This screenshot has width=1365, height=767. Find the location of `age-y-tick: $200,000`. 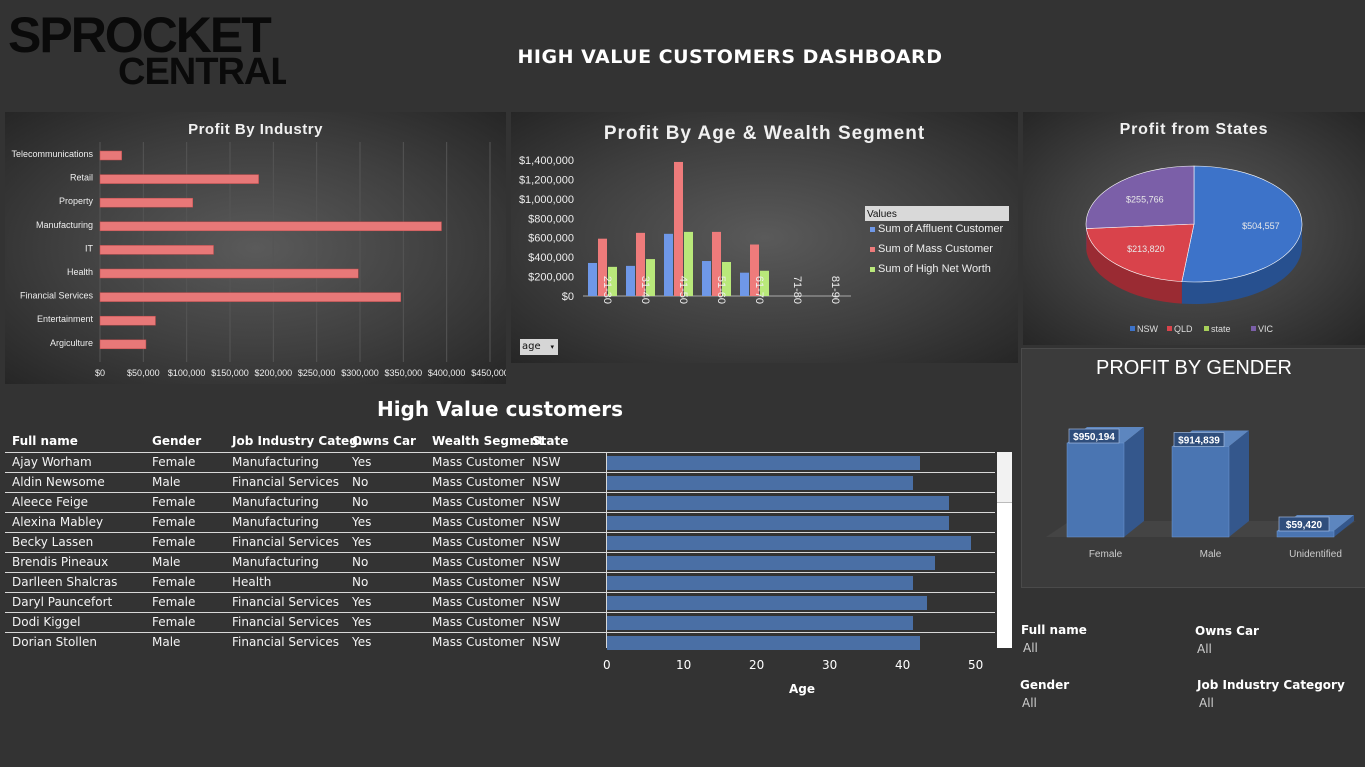

age-y-tick: $200,000 is located at coordinates (551, 278).